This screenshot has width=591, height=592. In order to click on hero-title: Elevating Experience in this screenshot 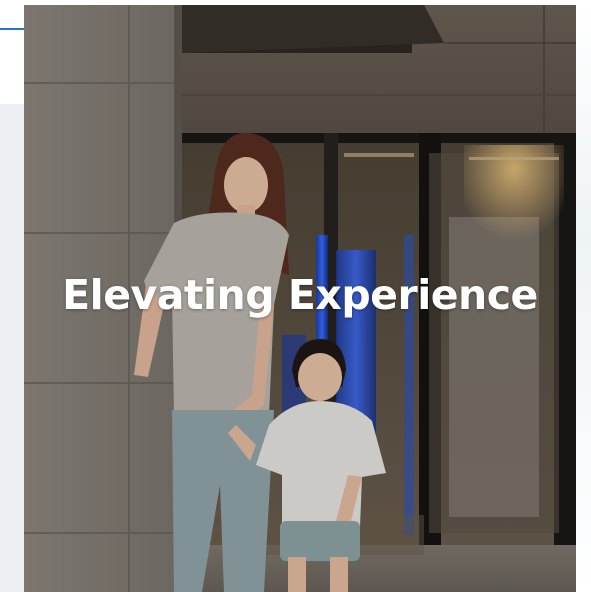, I will do `click(300, 295)`.